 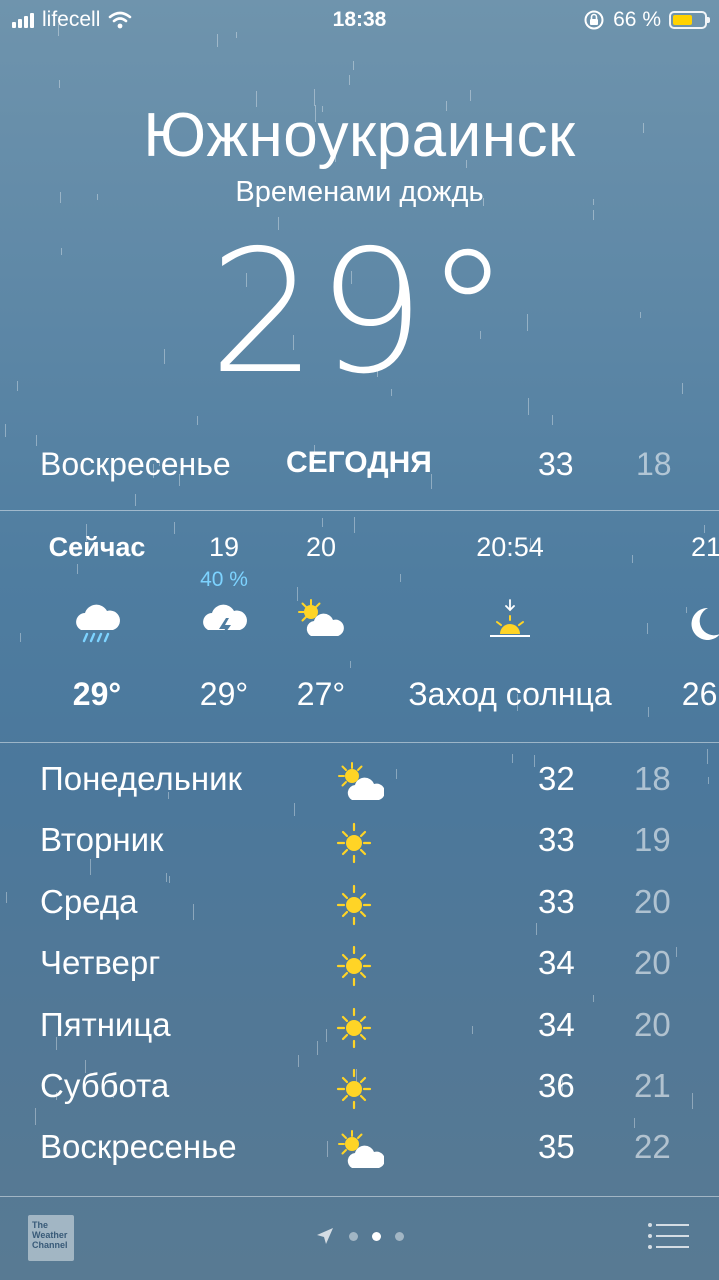 I want to click on weather-condition: Временами дождь, so click(x=359, y=192).